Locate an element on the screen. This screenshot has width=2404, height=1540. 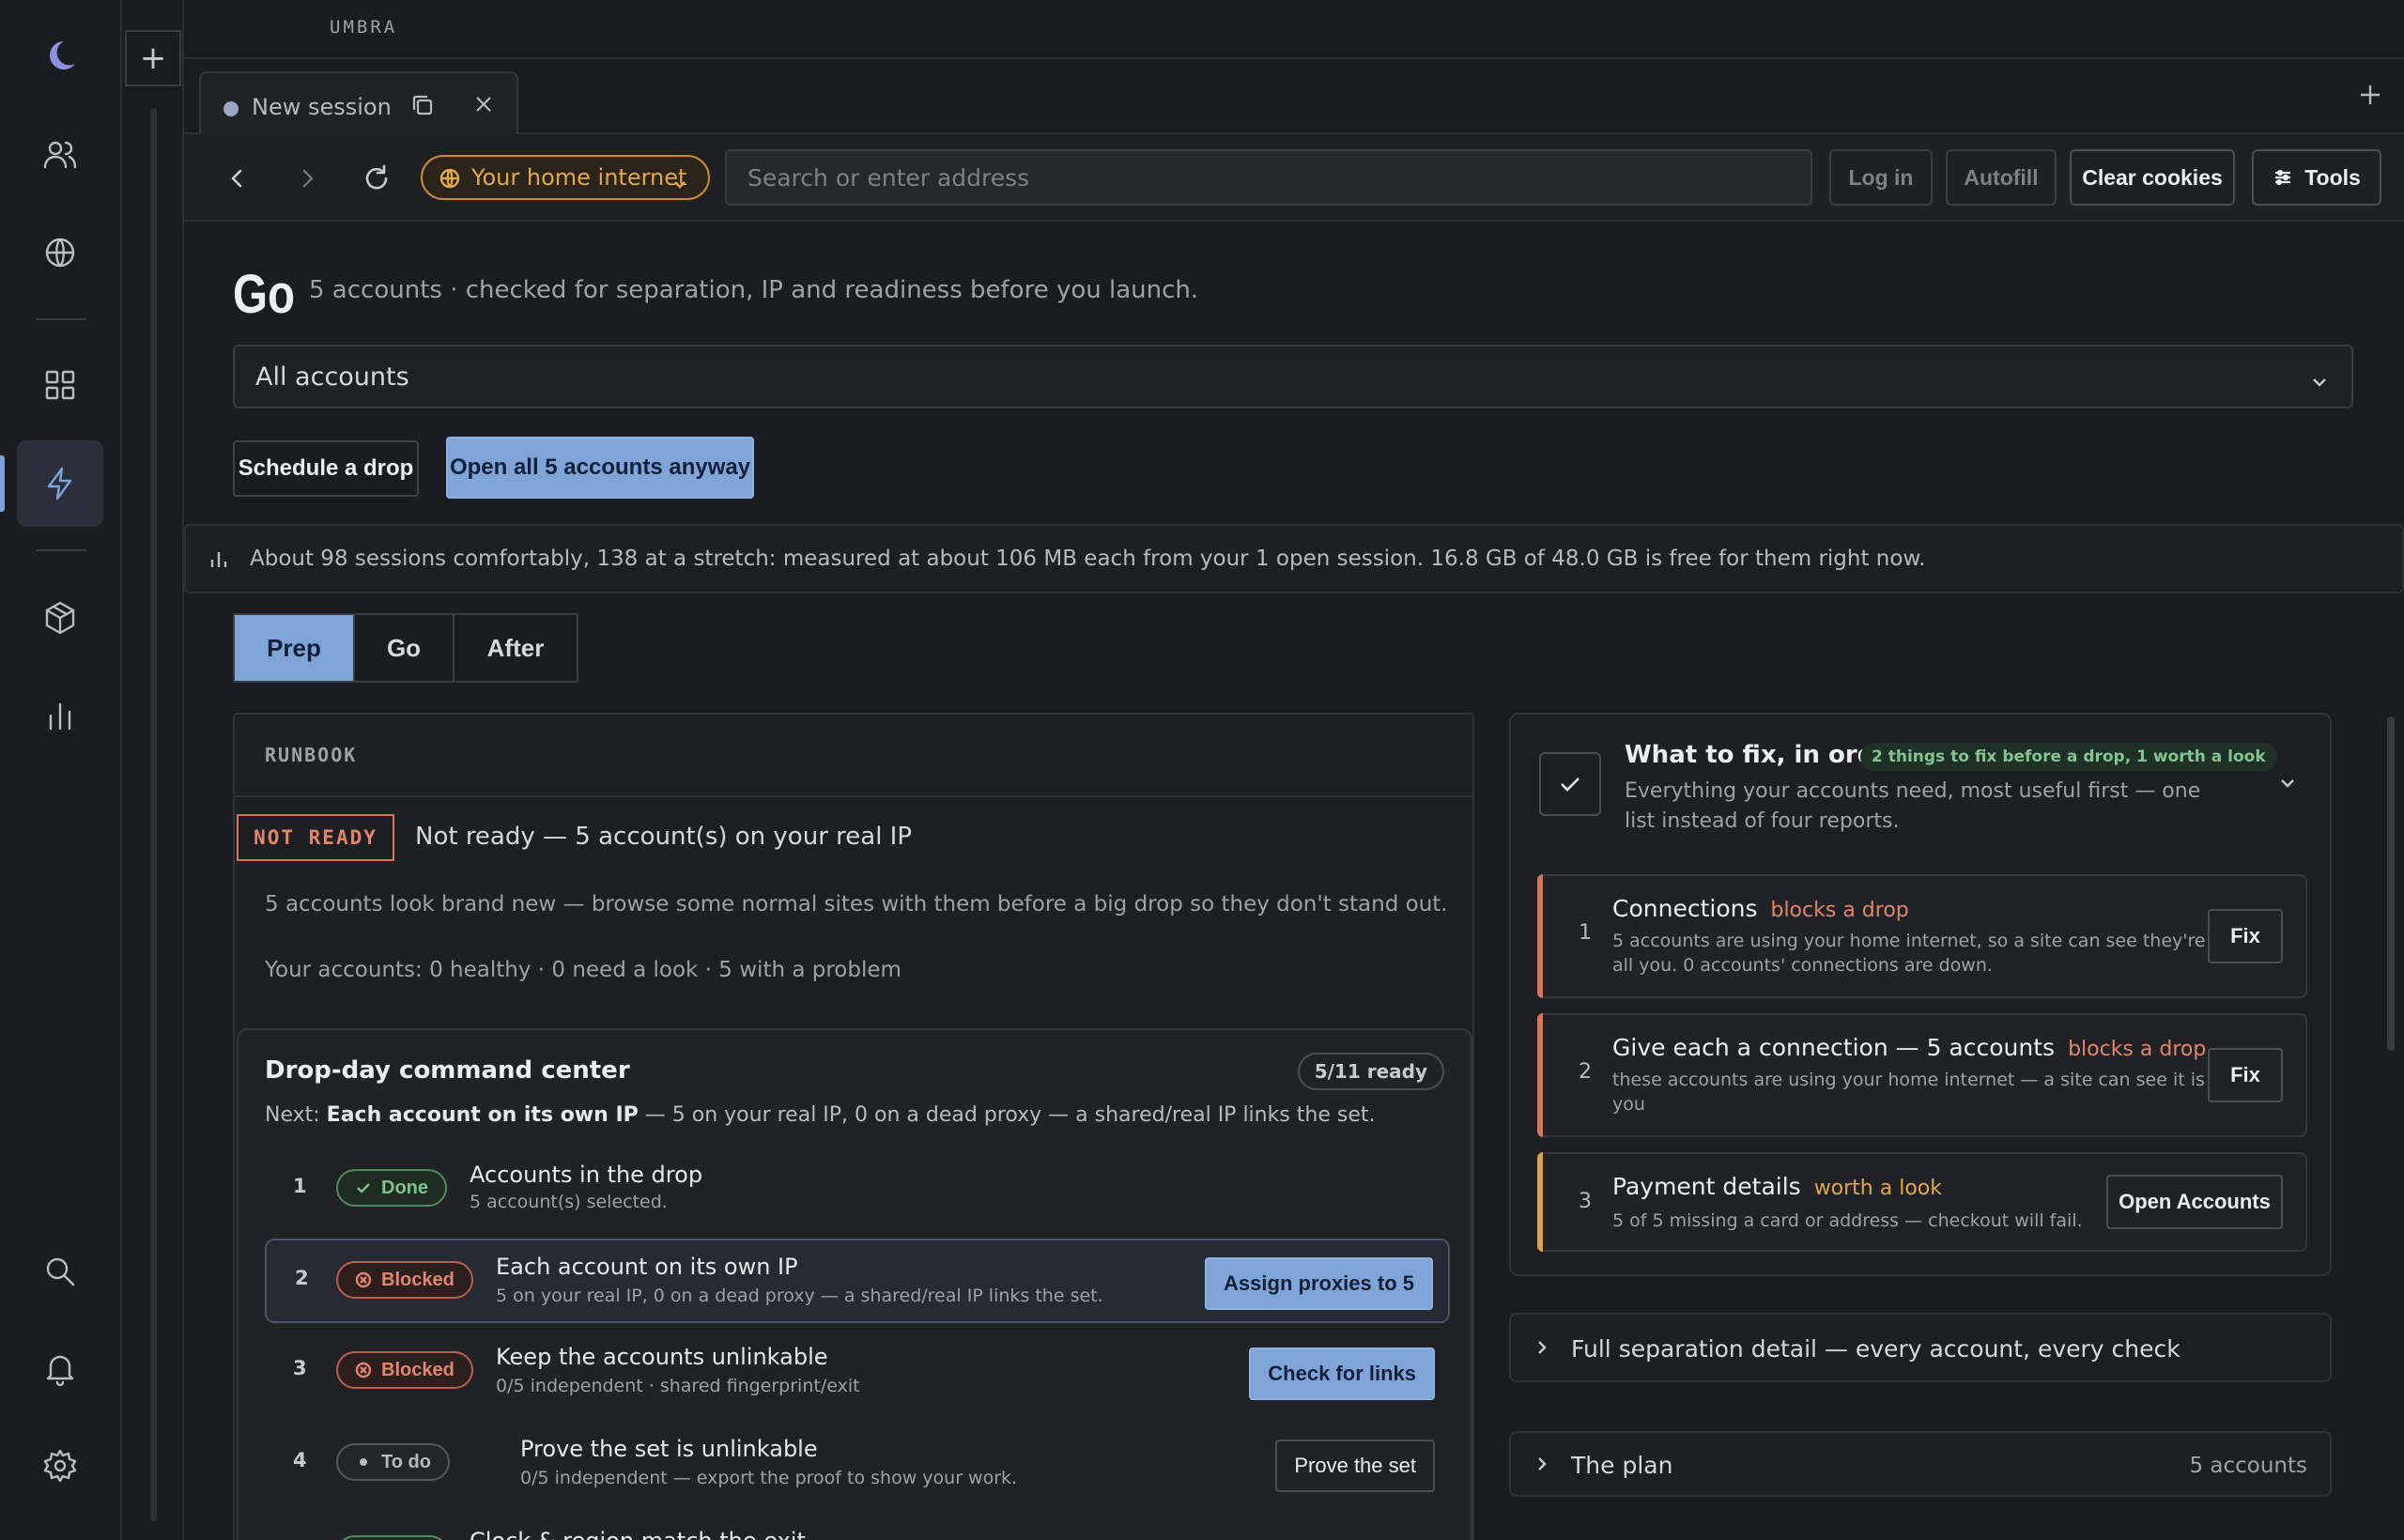
step-number: 2 is located at coordinates (302, 1278).